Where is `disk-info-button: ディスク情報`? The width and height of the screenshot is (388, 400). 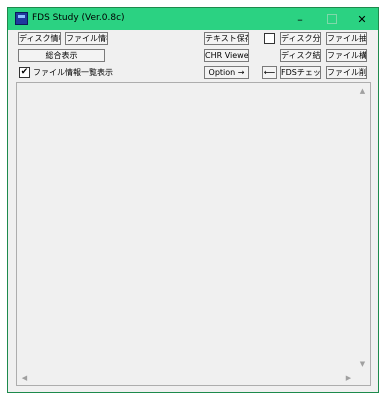
disk-info-button: ディスク情報 is located at coordinates (39, 38).